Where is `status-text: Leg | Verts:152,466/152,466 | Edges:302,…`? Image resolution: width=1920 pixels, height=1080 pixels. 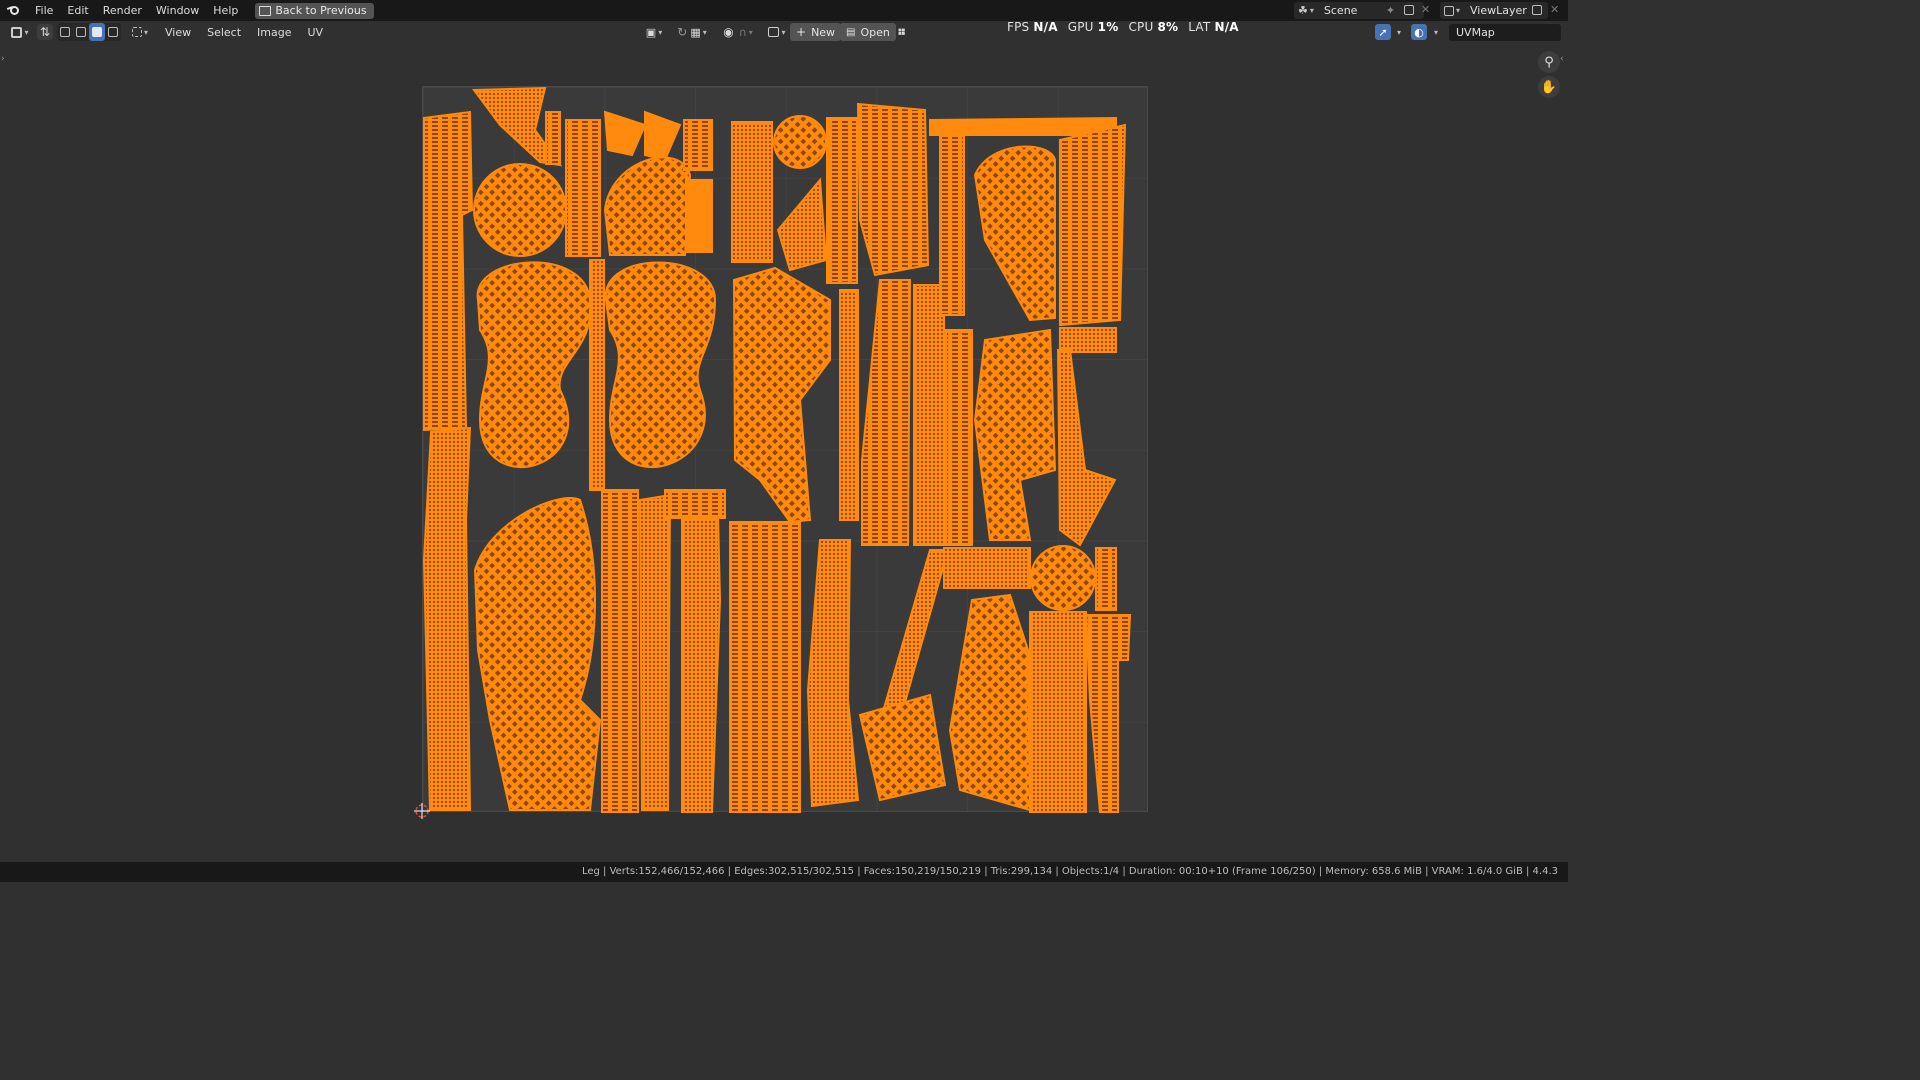 status-text: Leg | Verts:152,466/152,466 | Edges:302,… is located at coordinates (1069, 871).